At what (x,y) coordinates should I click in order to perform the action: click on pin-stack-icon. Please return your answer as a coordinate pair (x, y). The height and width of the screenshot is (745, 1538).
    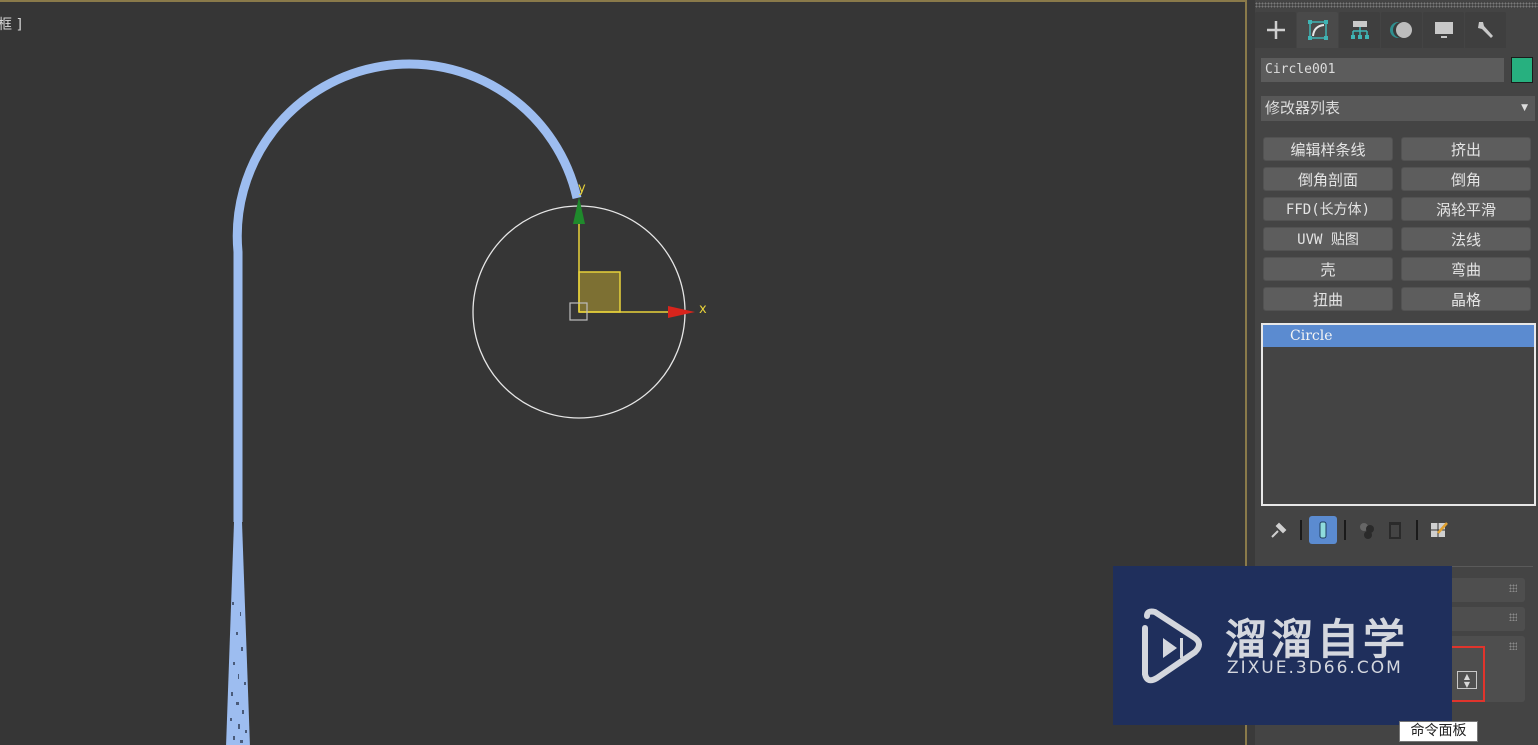
    Looking at the image, I should click on (1279, 530).